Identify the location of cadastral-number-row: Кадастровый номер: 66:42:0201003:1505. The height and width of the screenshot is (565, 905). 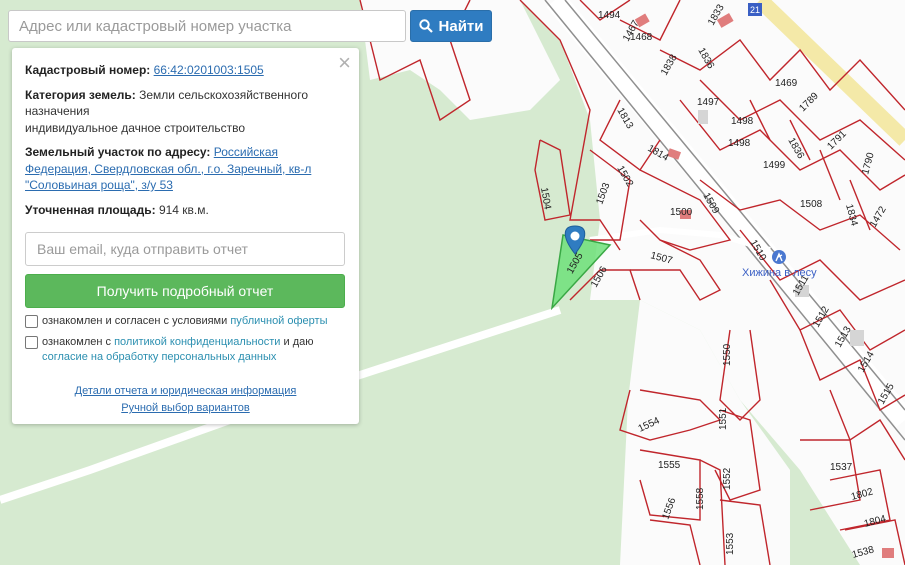
(185, 70).